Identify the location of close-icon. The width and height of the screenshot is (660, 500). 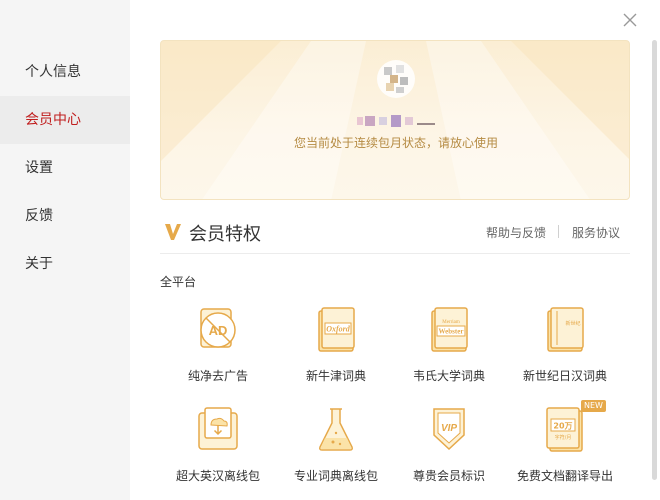
(630, 20).